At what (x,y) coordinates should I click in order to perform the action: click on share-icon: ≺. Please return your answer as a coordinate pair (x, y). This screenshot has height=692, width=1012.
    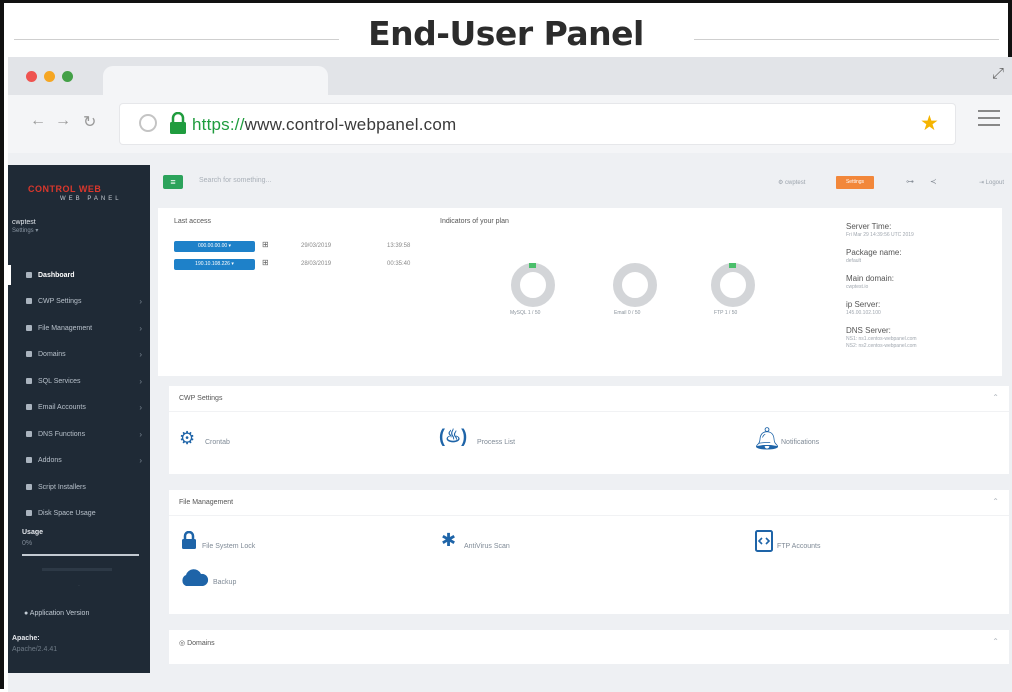
    Looking at the image, I should click on (933, 181).